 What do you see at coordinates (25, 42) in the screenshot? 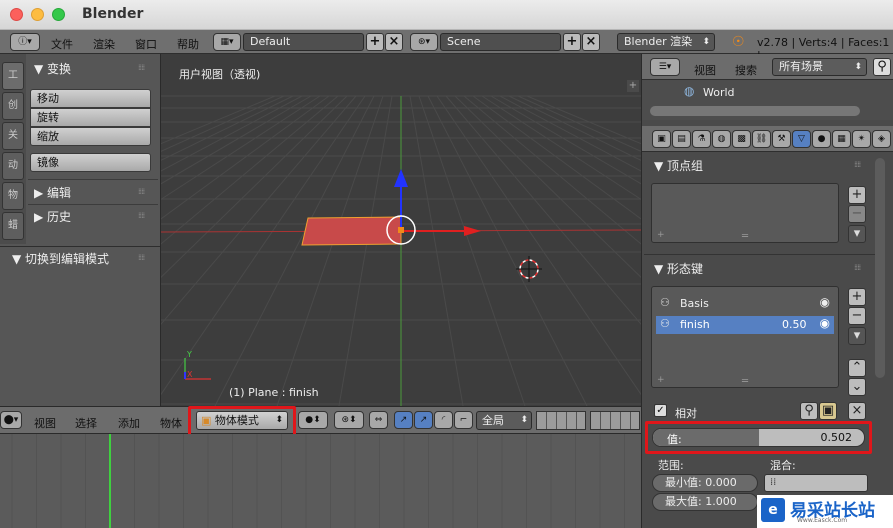
I see `editor-type-icon: ⓘ▾` at bounding box center [25, 42].